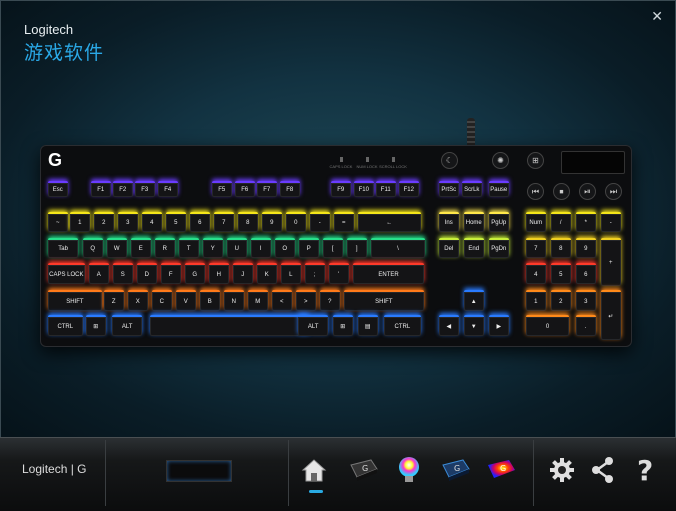 The height and width of the screenshot is (511, 676). I want to click on key-r: R, so click(165, 248).